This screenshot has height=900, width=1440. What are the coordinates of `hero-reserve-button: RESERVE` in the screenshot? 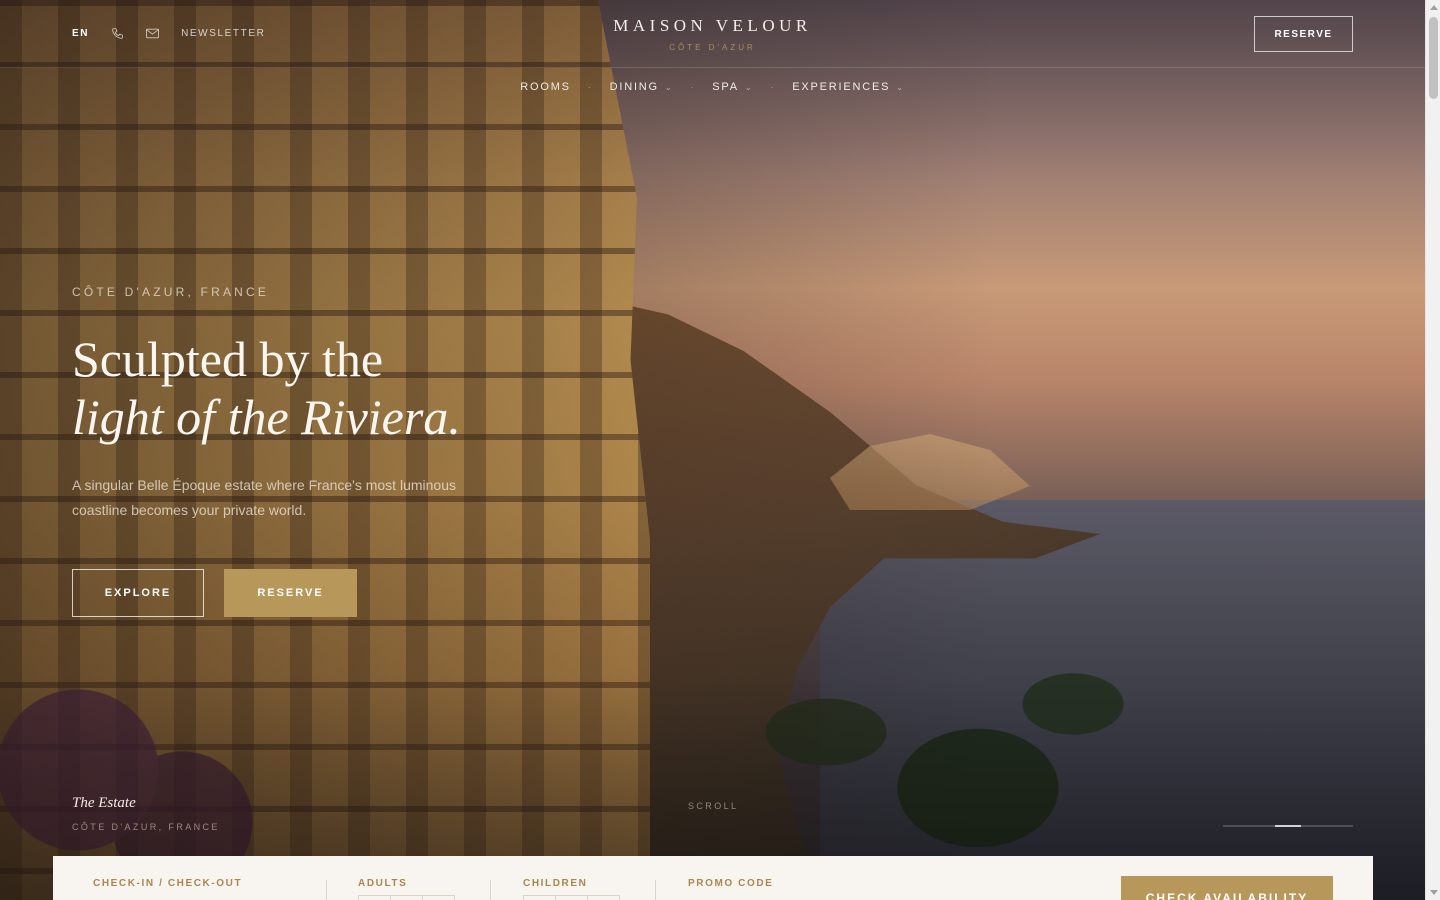 It's located at (290, 593).